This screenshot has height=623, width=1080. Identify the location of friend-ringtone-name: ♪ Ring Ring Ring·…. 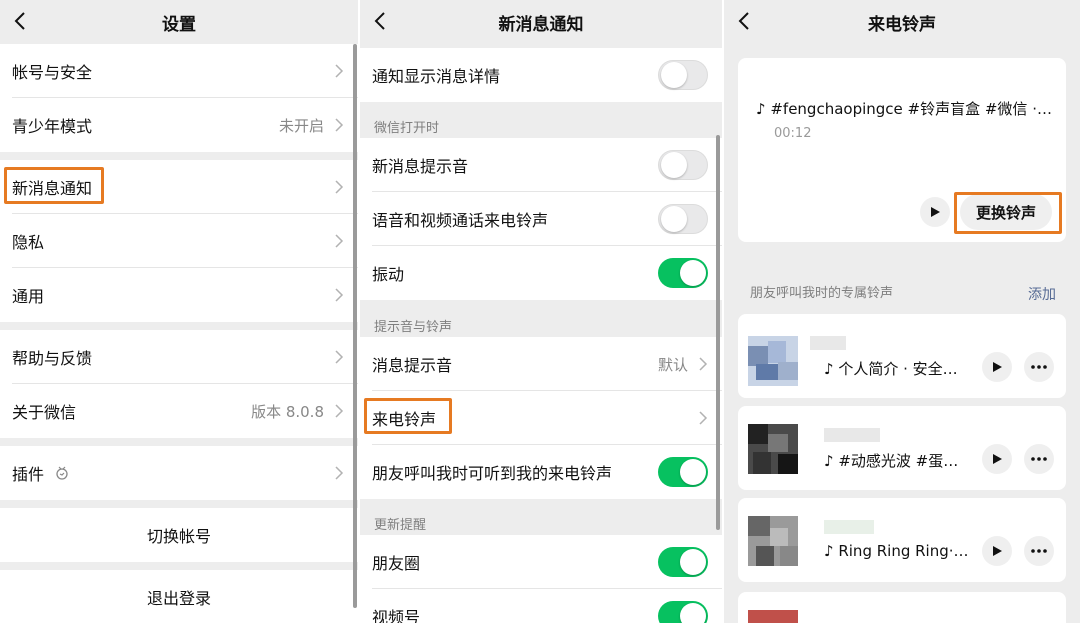
(896, 551).